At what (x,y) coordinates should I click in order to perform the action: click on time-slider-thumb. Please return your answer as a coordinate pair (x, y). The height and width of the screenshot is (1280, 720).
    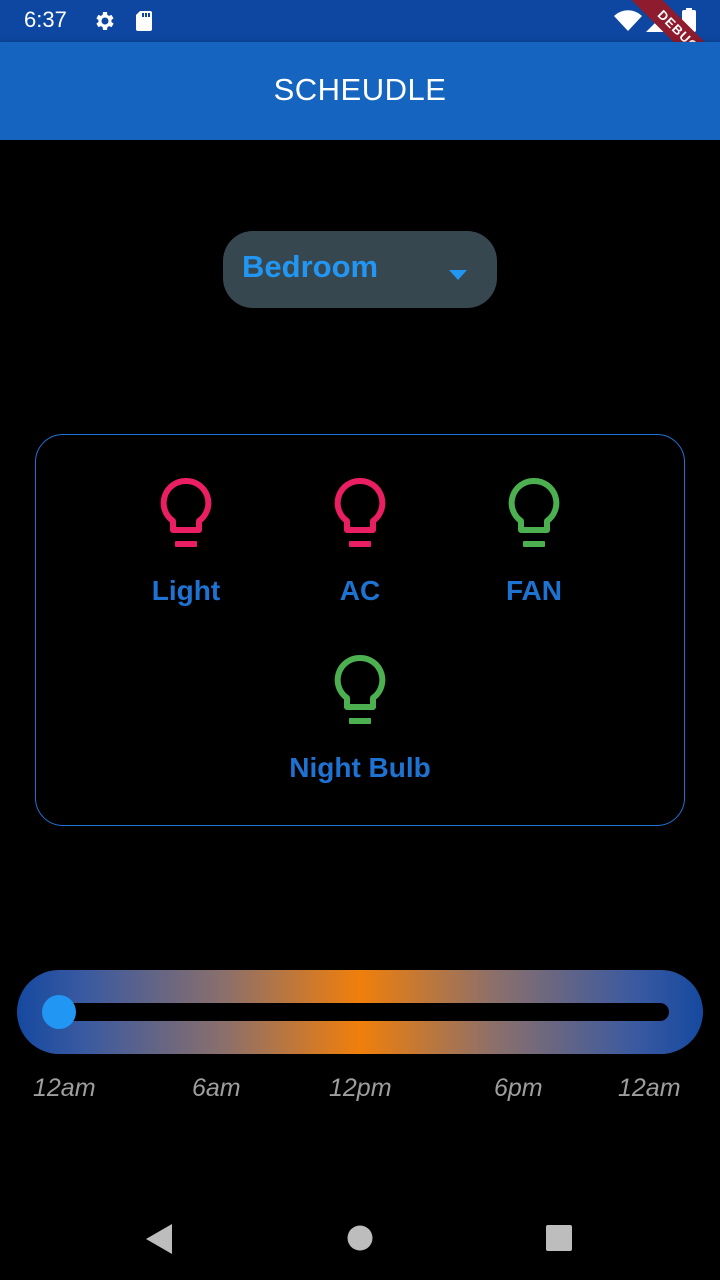
    Looking at the image, I should click on (59, 1012).